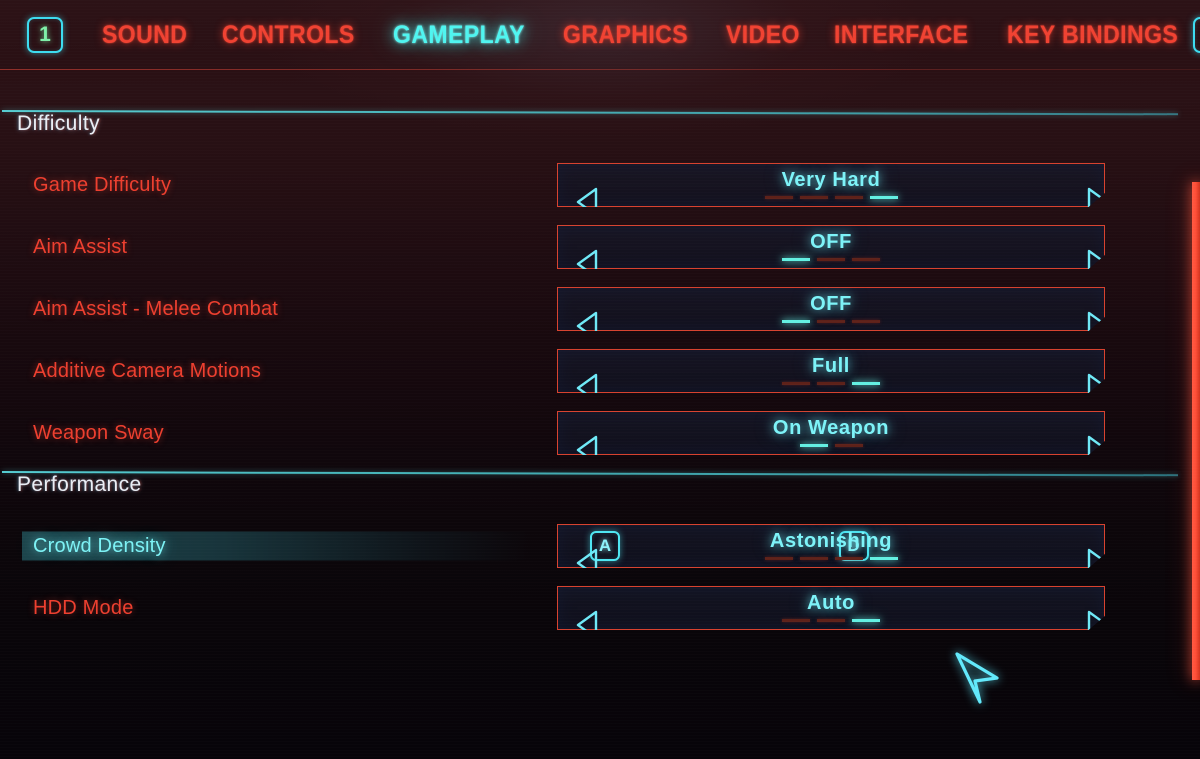 The height and width of the screenshot is (759, 1200). What do you see at coordinates (901, 35) in the screenshot?
I see `tab-interface: INTERFACE` at bounding box center [901, 35].